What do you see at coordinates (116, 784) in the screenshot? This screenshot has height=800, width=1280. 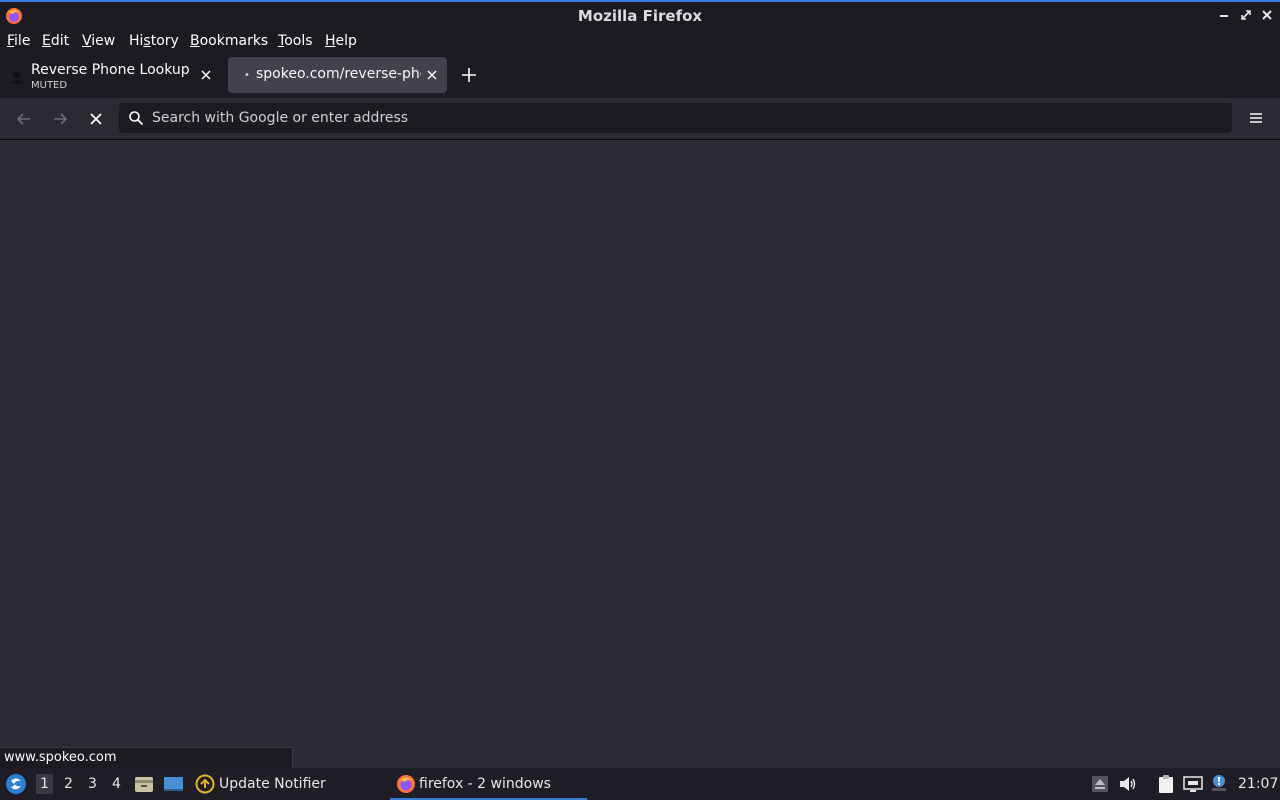 I see `workspace-4: 4` at bounding box center [116, 784].